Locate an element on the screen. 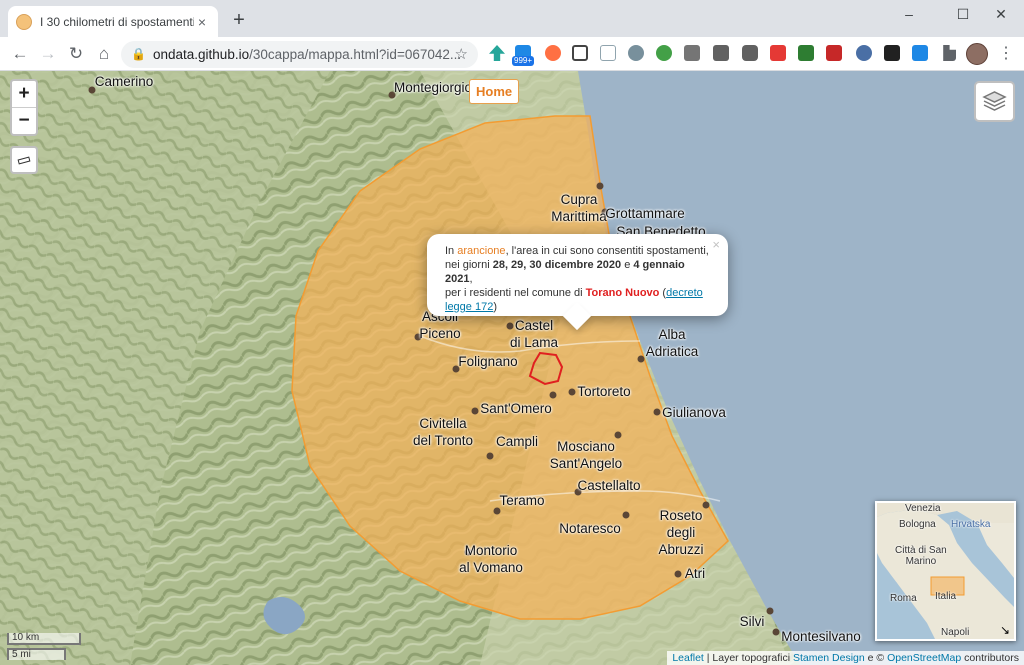  bookmark-star-icon: ☆ is located at coordinates (461, 54).